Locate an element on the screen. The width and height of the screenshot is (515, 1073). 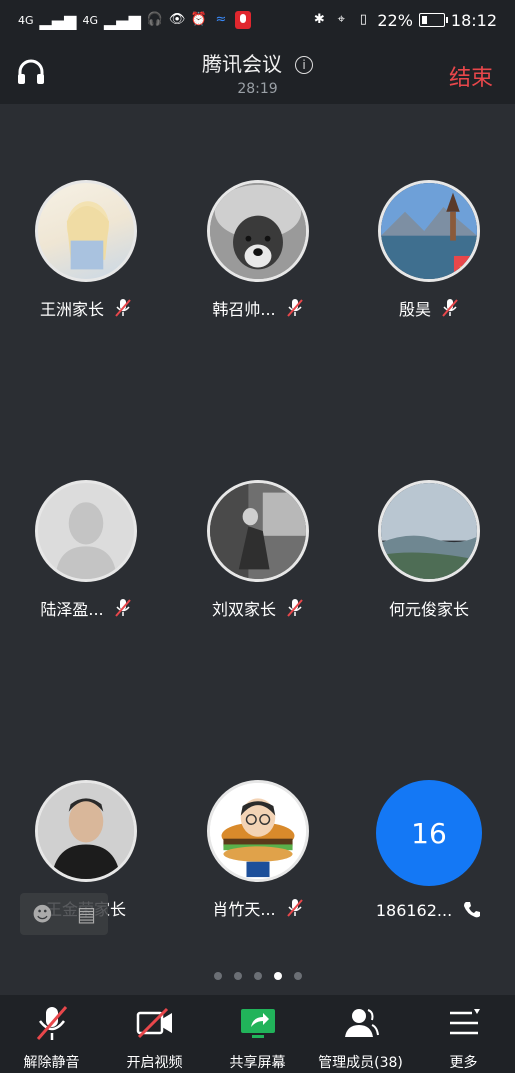
share-screen-icon is located at coordinates (257, 1023).